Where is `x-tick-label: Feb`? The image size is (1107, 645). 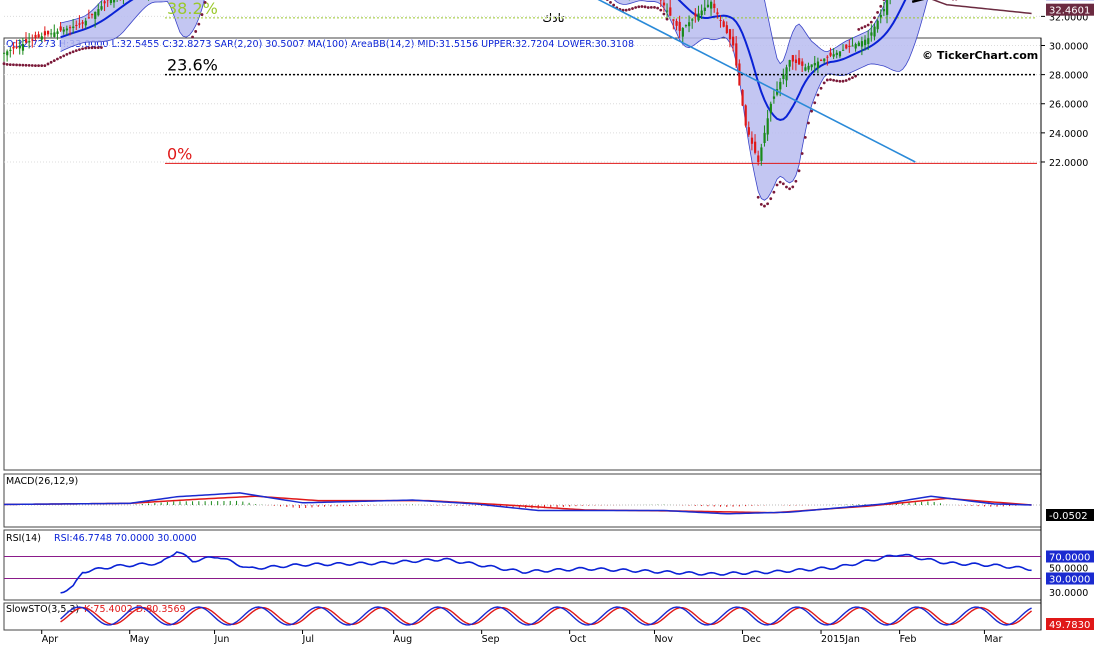 x-tick-label: Feb is located at coordinates (908, 639).